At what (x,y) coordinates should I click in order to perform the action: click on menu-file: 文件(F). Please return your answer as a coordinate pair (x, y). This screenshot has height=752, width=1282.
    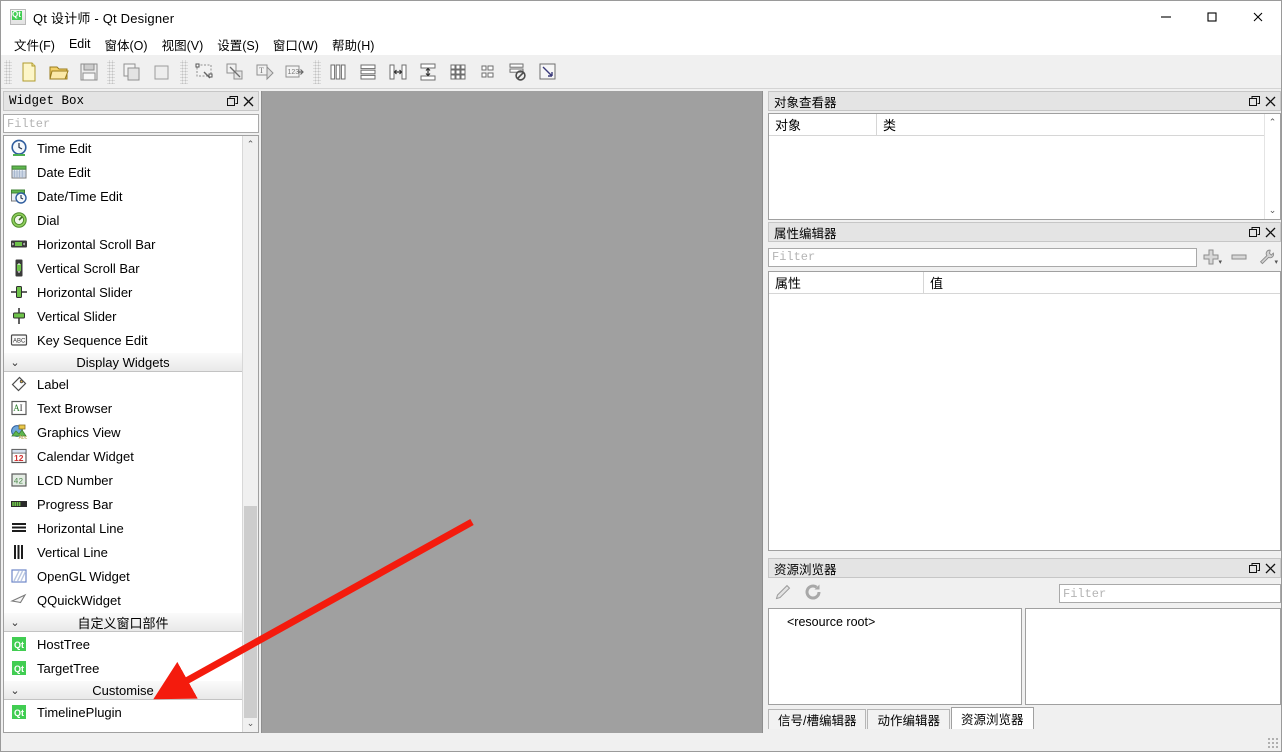
    Looking at the image, I should click on (34, 44).